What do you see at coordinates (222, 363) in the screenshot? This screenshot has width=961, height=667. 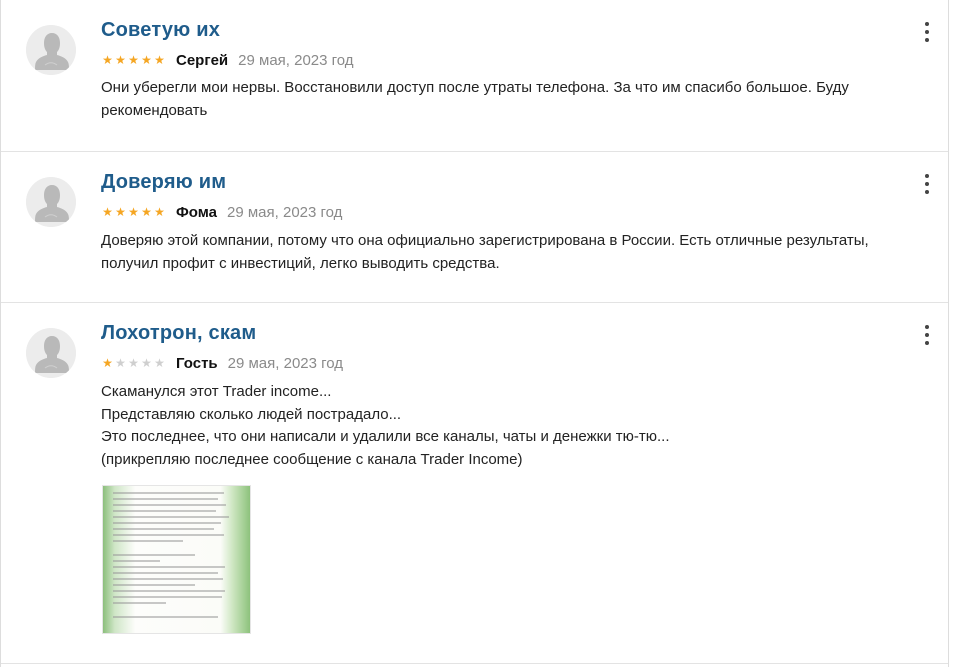 I see `review-meta: ★ ★ ★ ★ ★ Гость 29 мая, 2023 год` at bounding box center [222, 363].